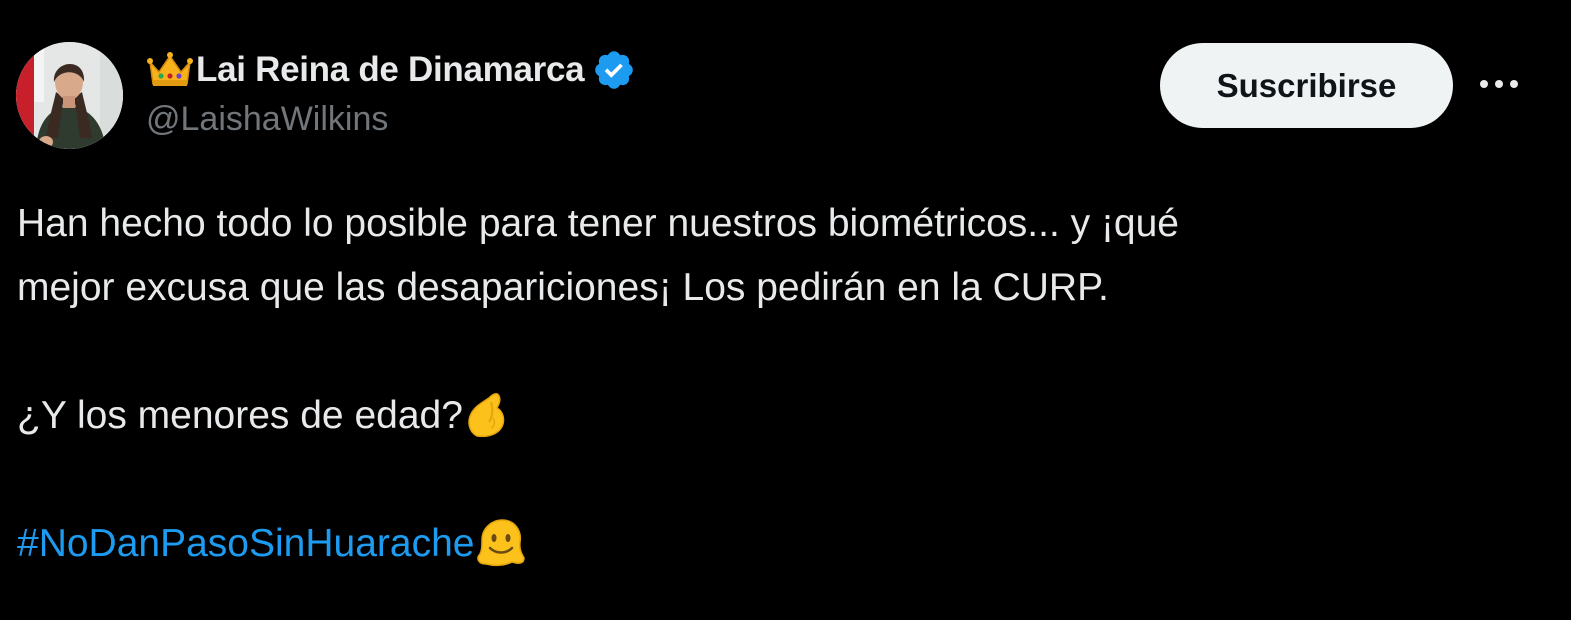 This screenshot has height=620, width=1571. Describe the element at coordinates (69, 95) in the screenshot. I see `avatar` at that location.